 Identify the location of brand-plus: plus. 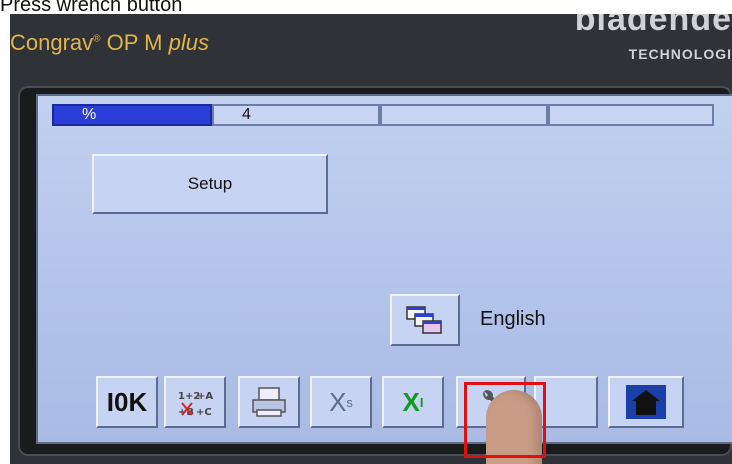
(188, 42).